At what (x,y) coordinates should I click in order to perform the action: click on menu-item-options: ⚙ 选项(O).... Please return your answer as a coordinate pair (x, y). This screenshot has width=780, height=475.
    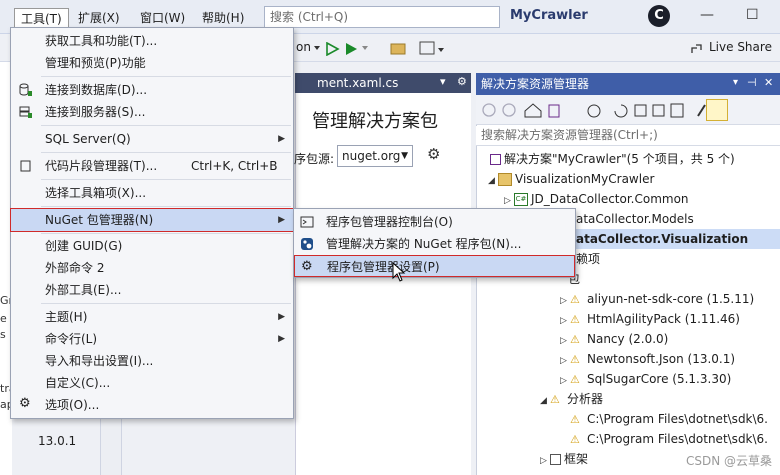
    Looking at the image, I should click on (152, 405).